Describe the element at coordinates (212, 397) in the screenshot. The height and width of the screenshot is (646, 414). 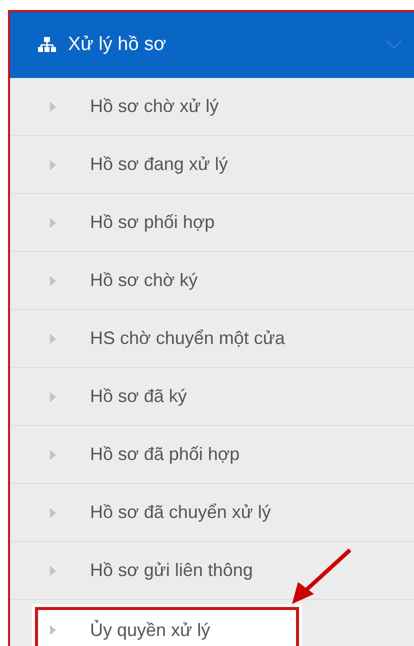
I see `menu-item: Hồ sơ đã ký` at that location.